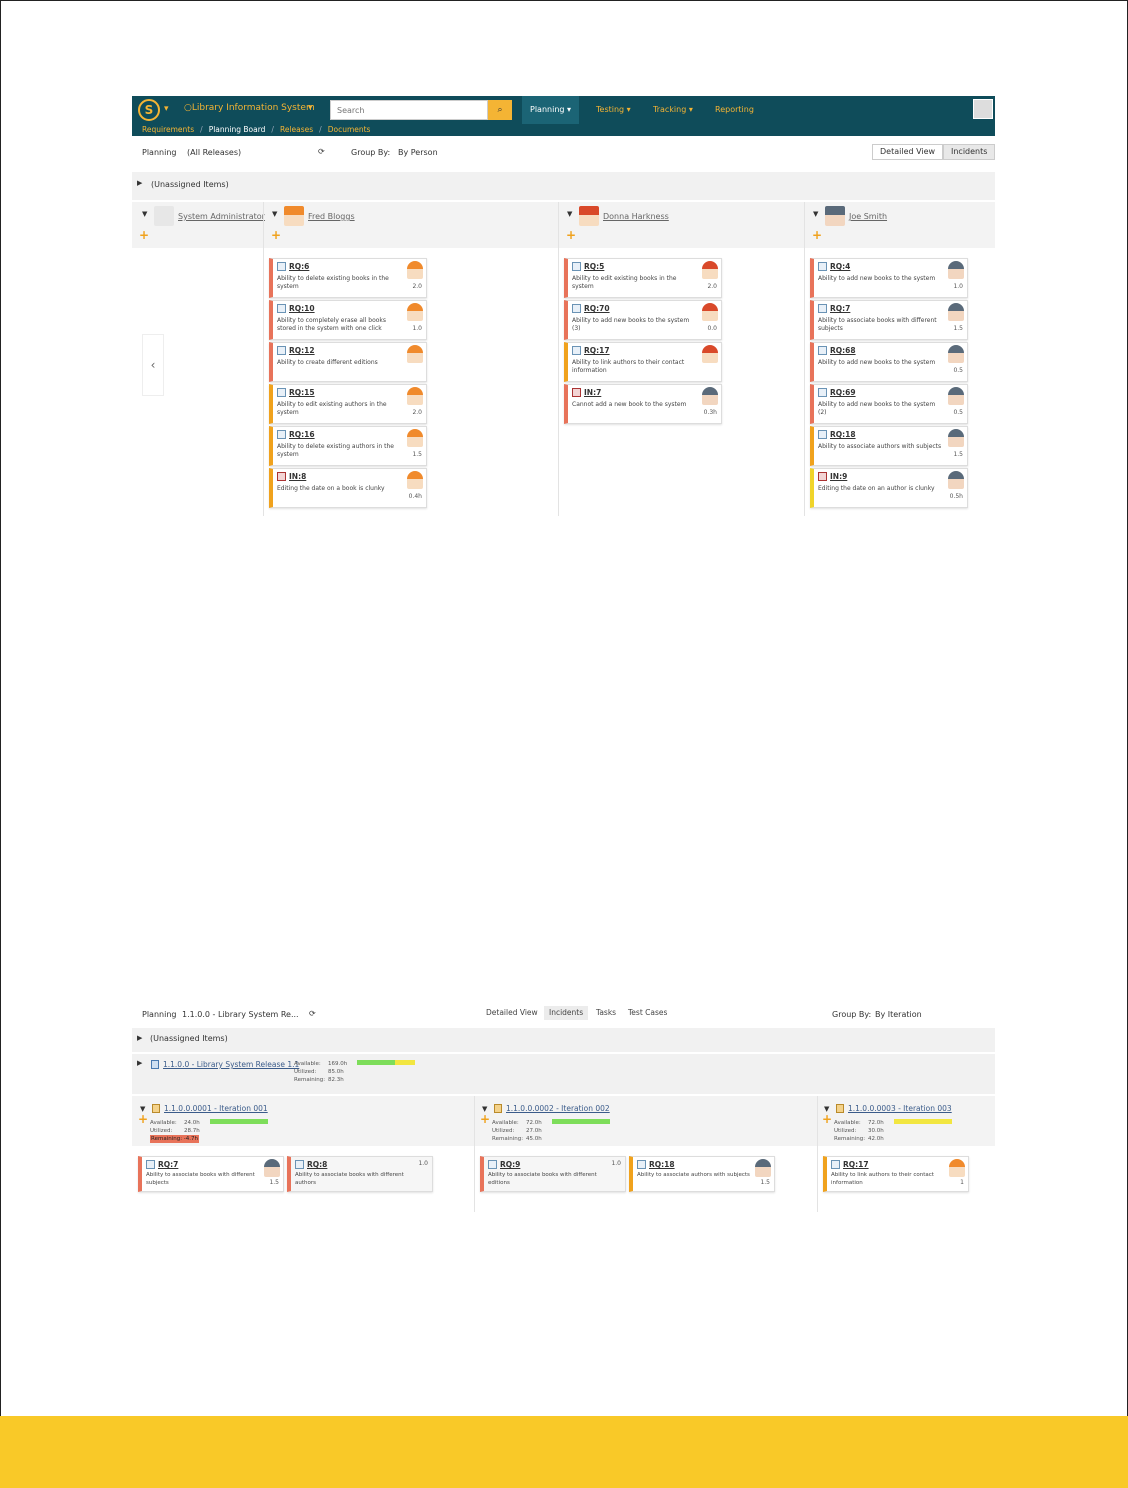 The height and width of the screenshot is (1488, 1128). I want to click on card-id: RQ:12, so click(302, 350).